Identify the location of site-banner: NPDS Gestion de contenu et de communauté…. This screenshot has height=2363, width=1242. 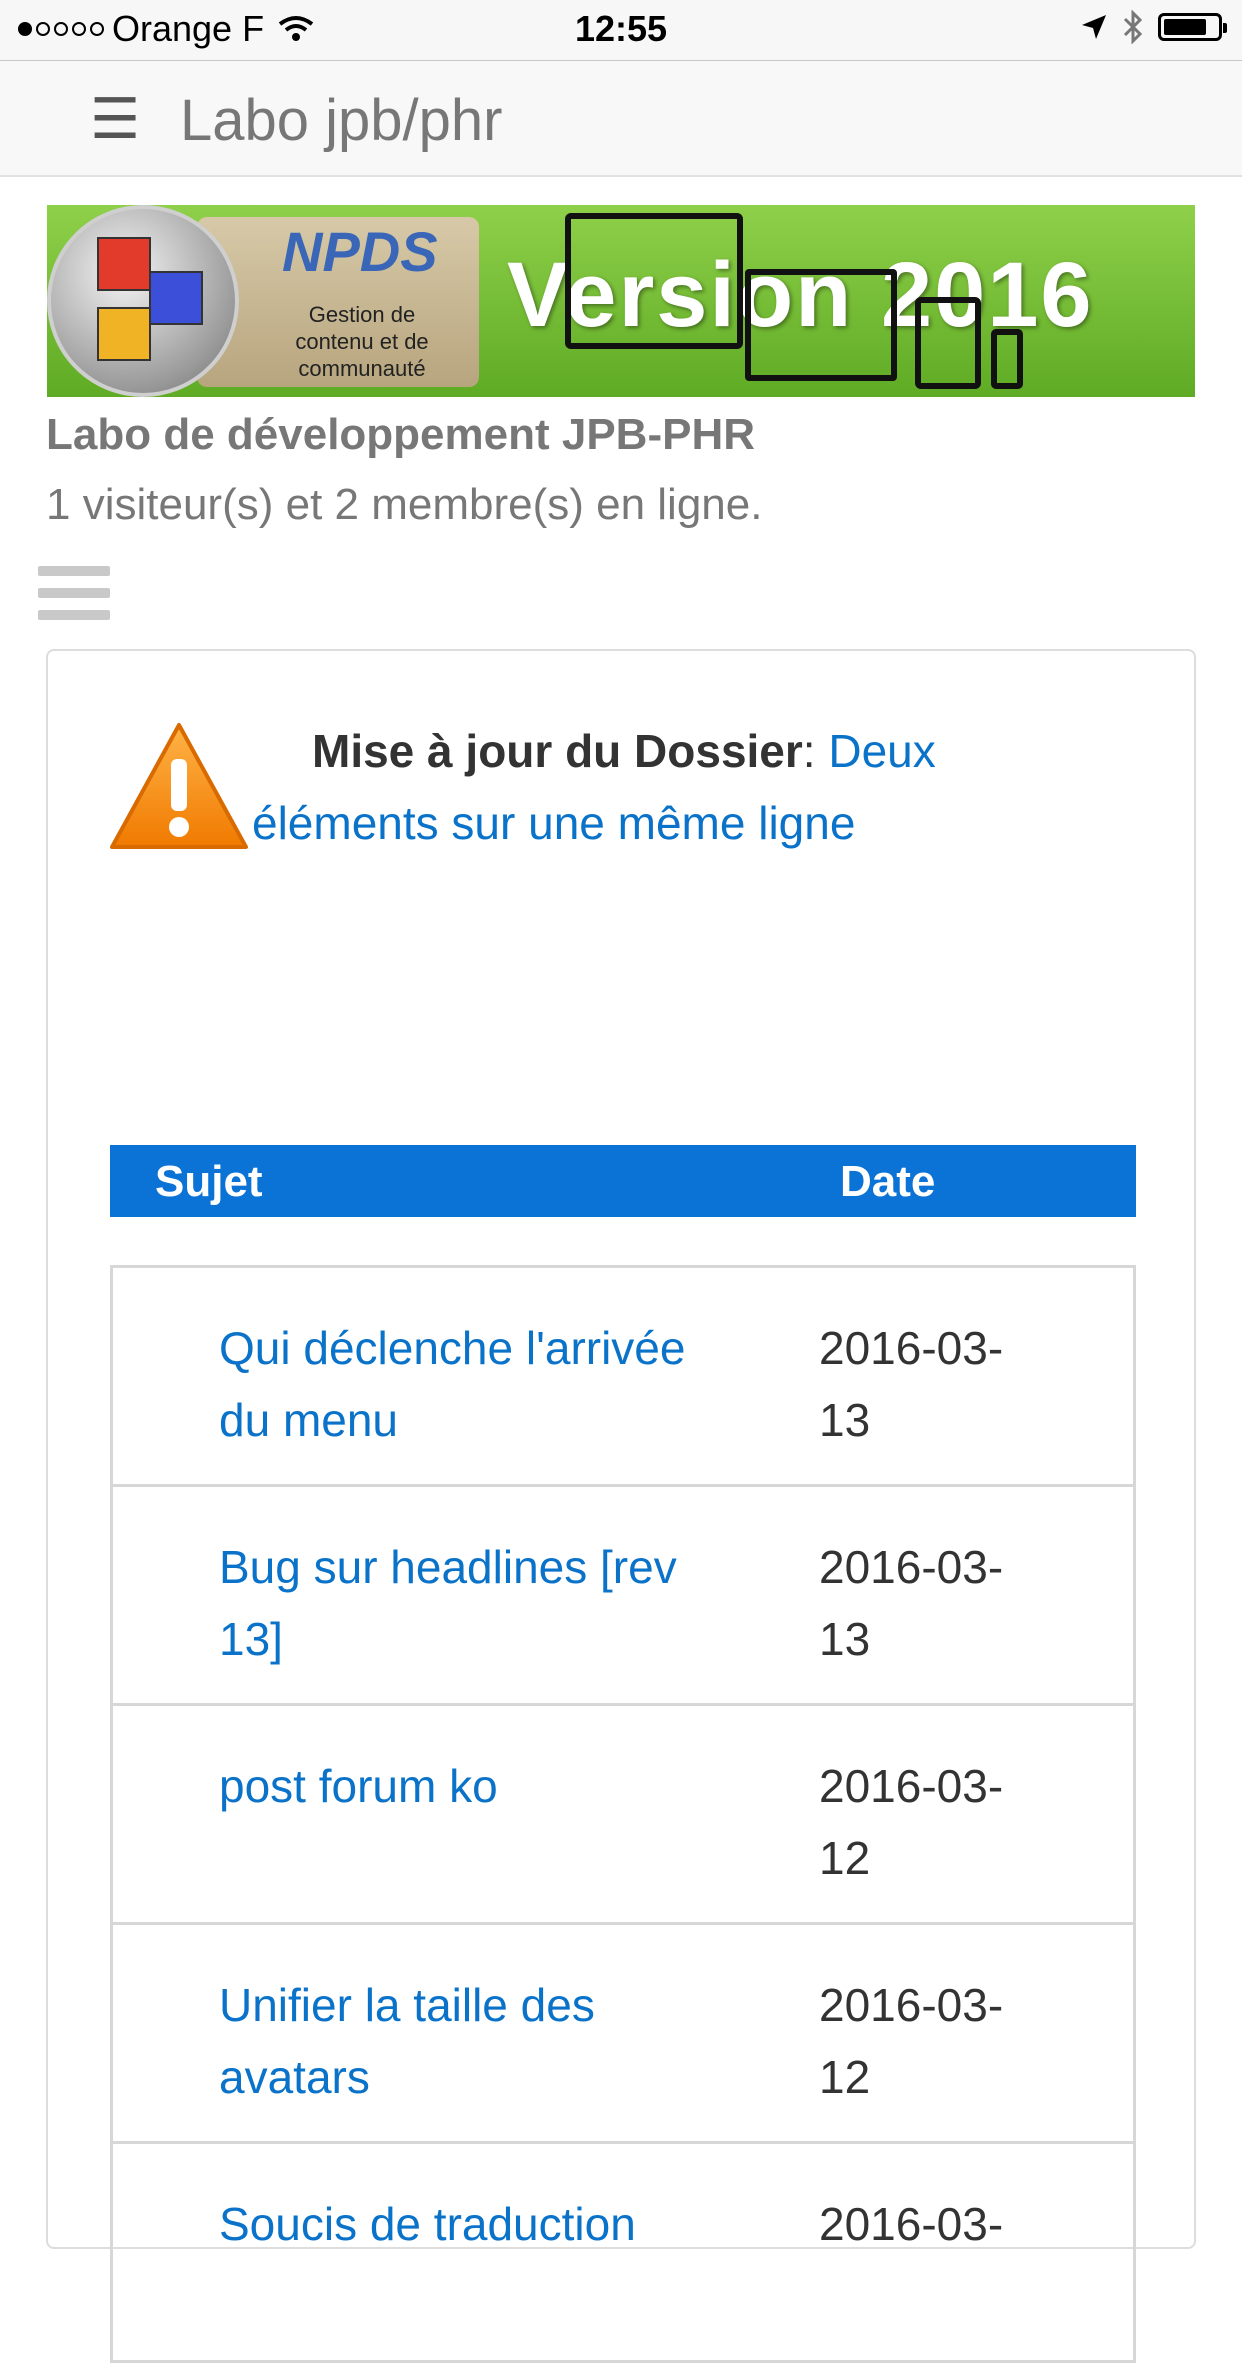
(621, 301).